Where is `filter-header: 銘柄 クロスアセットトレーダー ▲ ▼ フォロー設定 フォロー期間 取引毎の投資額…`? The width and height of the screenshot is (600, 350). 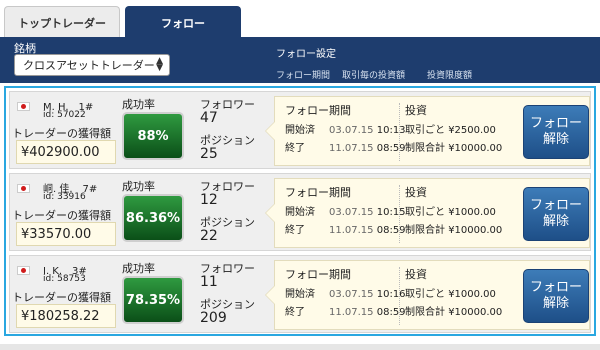
filter-header: 銘柄 クロスアセットトレーダー ▲ ▼ フォロー設定 フォロー期間 取引毎の投資額… is located at coordinates (300, 60).